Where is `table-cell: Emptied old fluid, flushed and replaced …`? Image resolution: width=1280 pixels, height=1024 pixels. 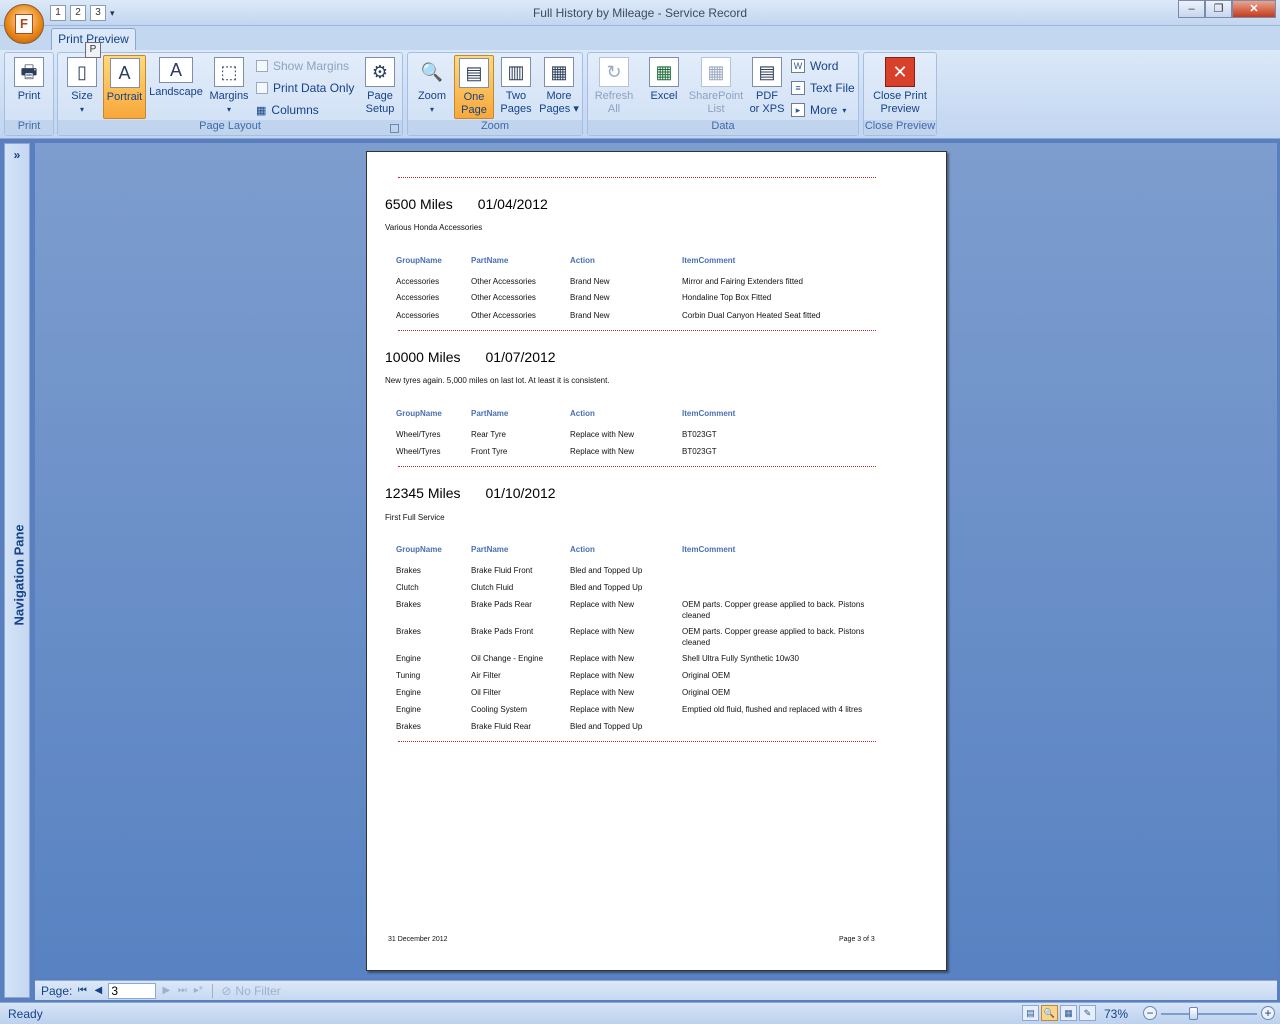 table-cell: Emptied old fluid, flushed and replaced … is located at coordinates (772, 709).